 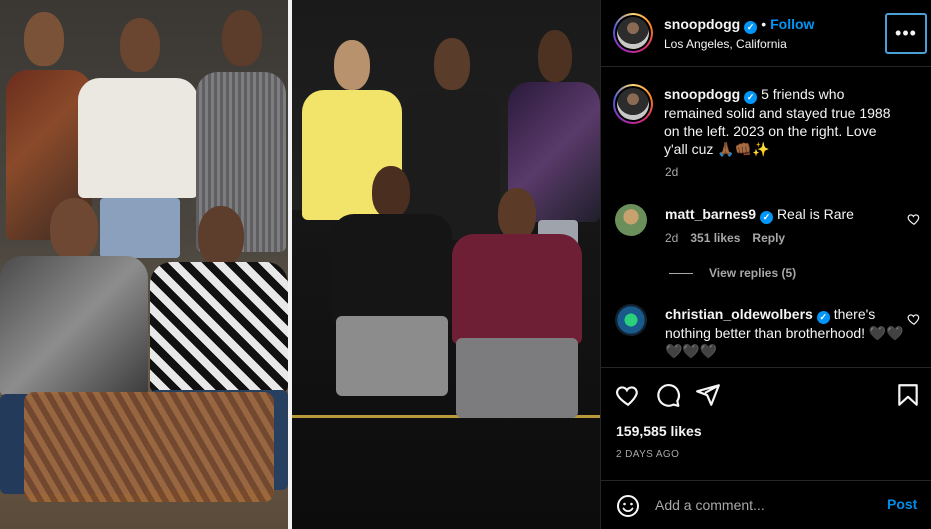 What do you see at coordinates (668, 395) in the screenshot?
I see `comment-icon` at bounding box center [668, 395].